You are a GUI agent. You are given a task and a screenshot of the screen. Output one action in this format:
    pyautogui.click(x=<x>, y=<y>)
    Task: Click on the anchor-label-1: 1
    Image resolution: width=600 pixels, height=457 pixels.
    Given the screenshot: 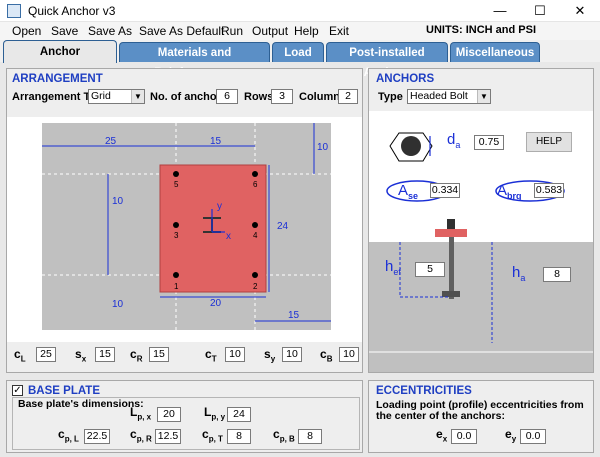 What is the action you would take?
    pyautogui.click(x=176, y=286)
    